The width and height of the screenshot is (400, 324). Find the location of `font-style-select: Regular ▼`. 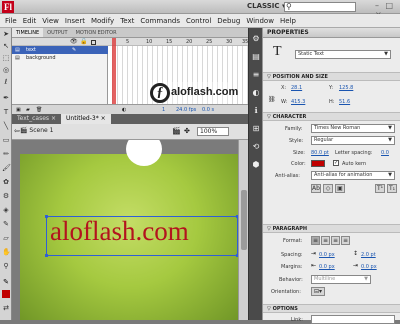

font-style-select: Regular ▼ is located at coordinates (353, 140).